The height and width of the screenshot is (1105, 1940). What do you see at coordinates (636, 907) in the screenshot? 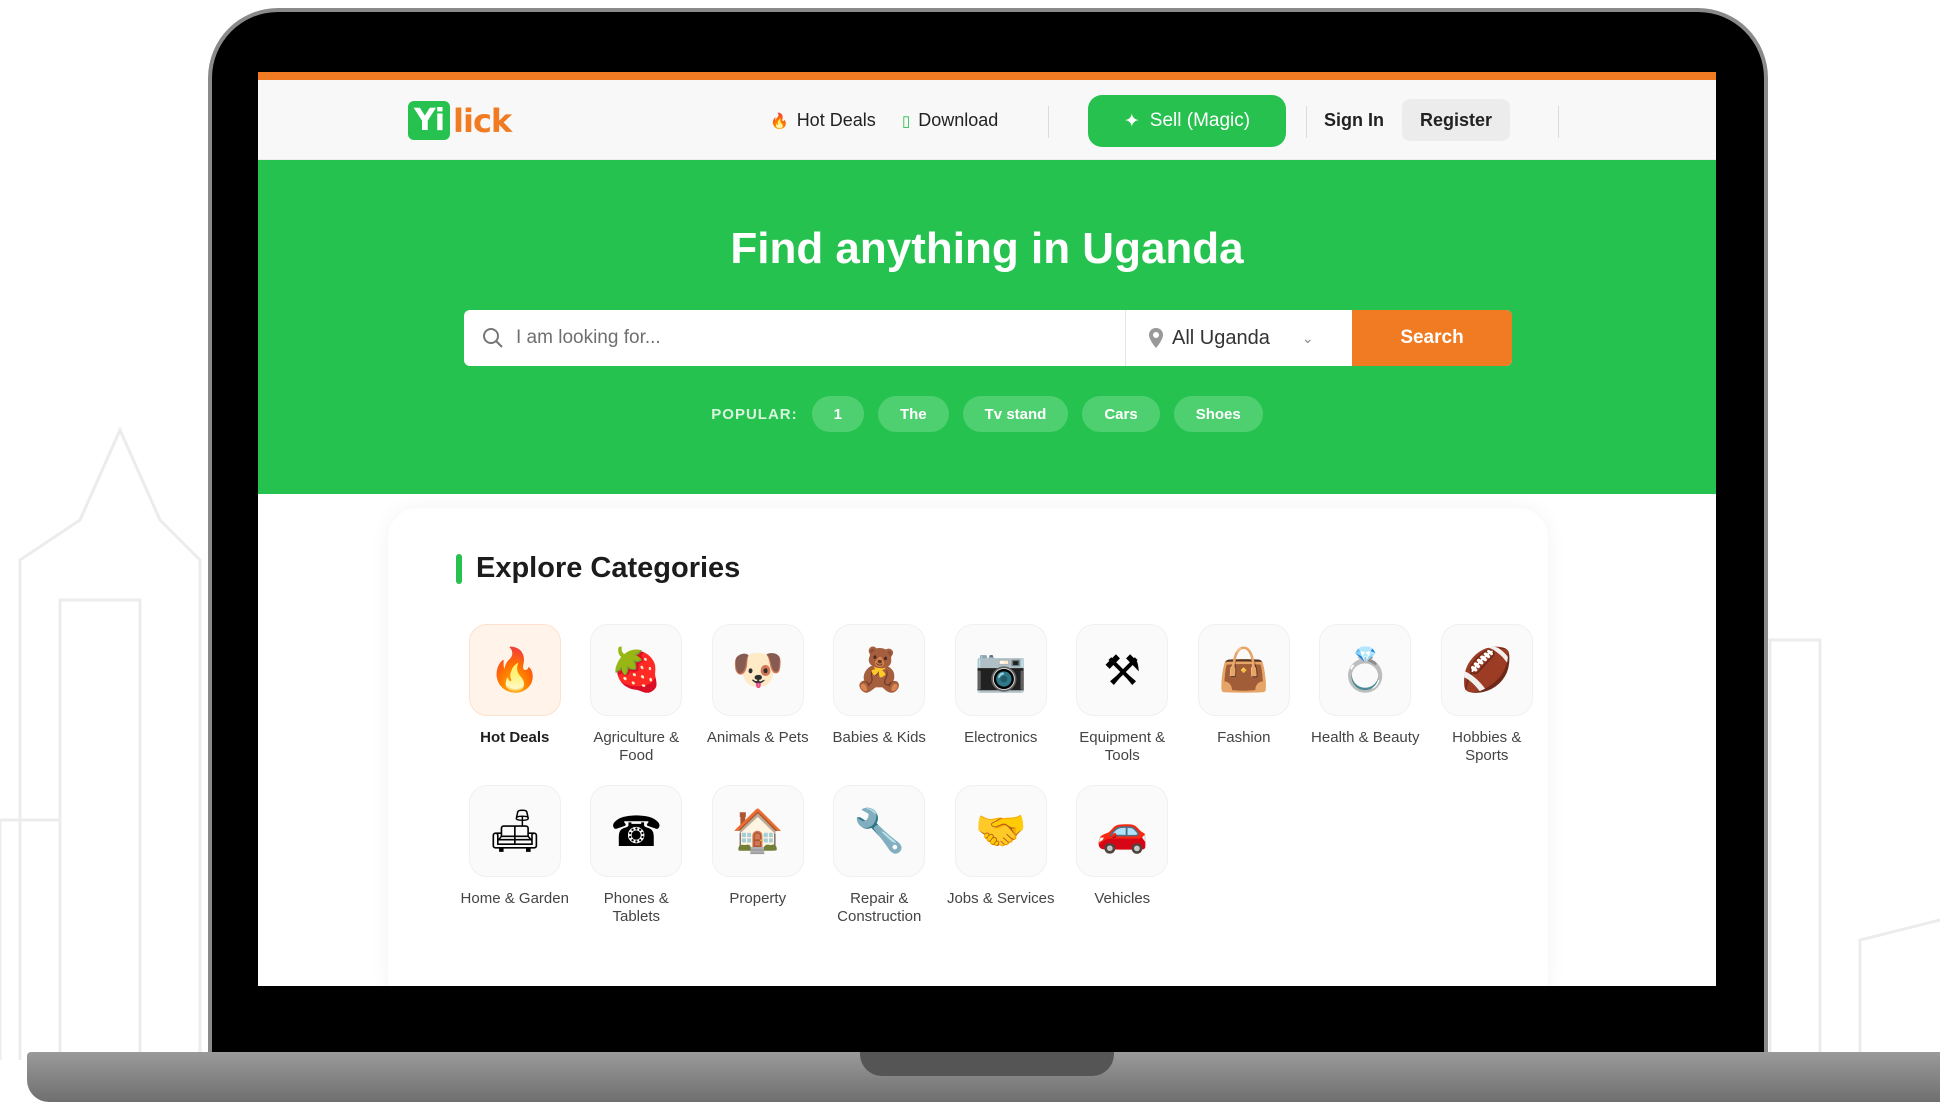
I see `category-label: Phones & Tablets` at bounding box center [636, 907].